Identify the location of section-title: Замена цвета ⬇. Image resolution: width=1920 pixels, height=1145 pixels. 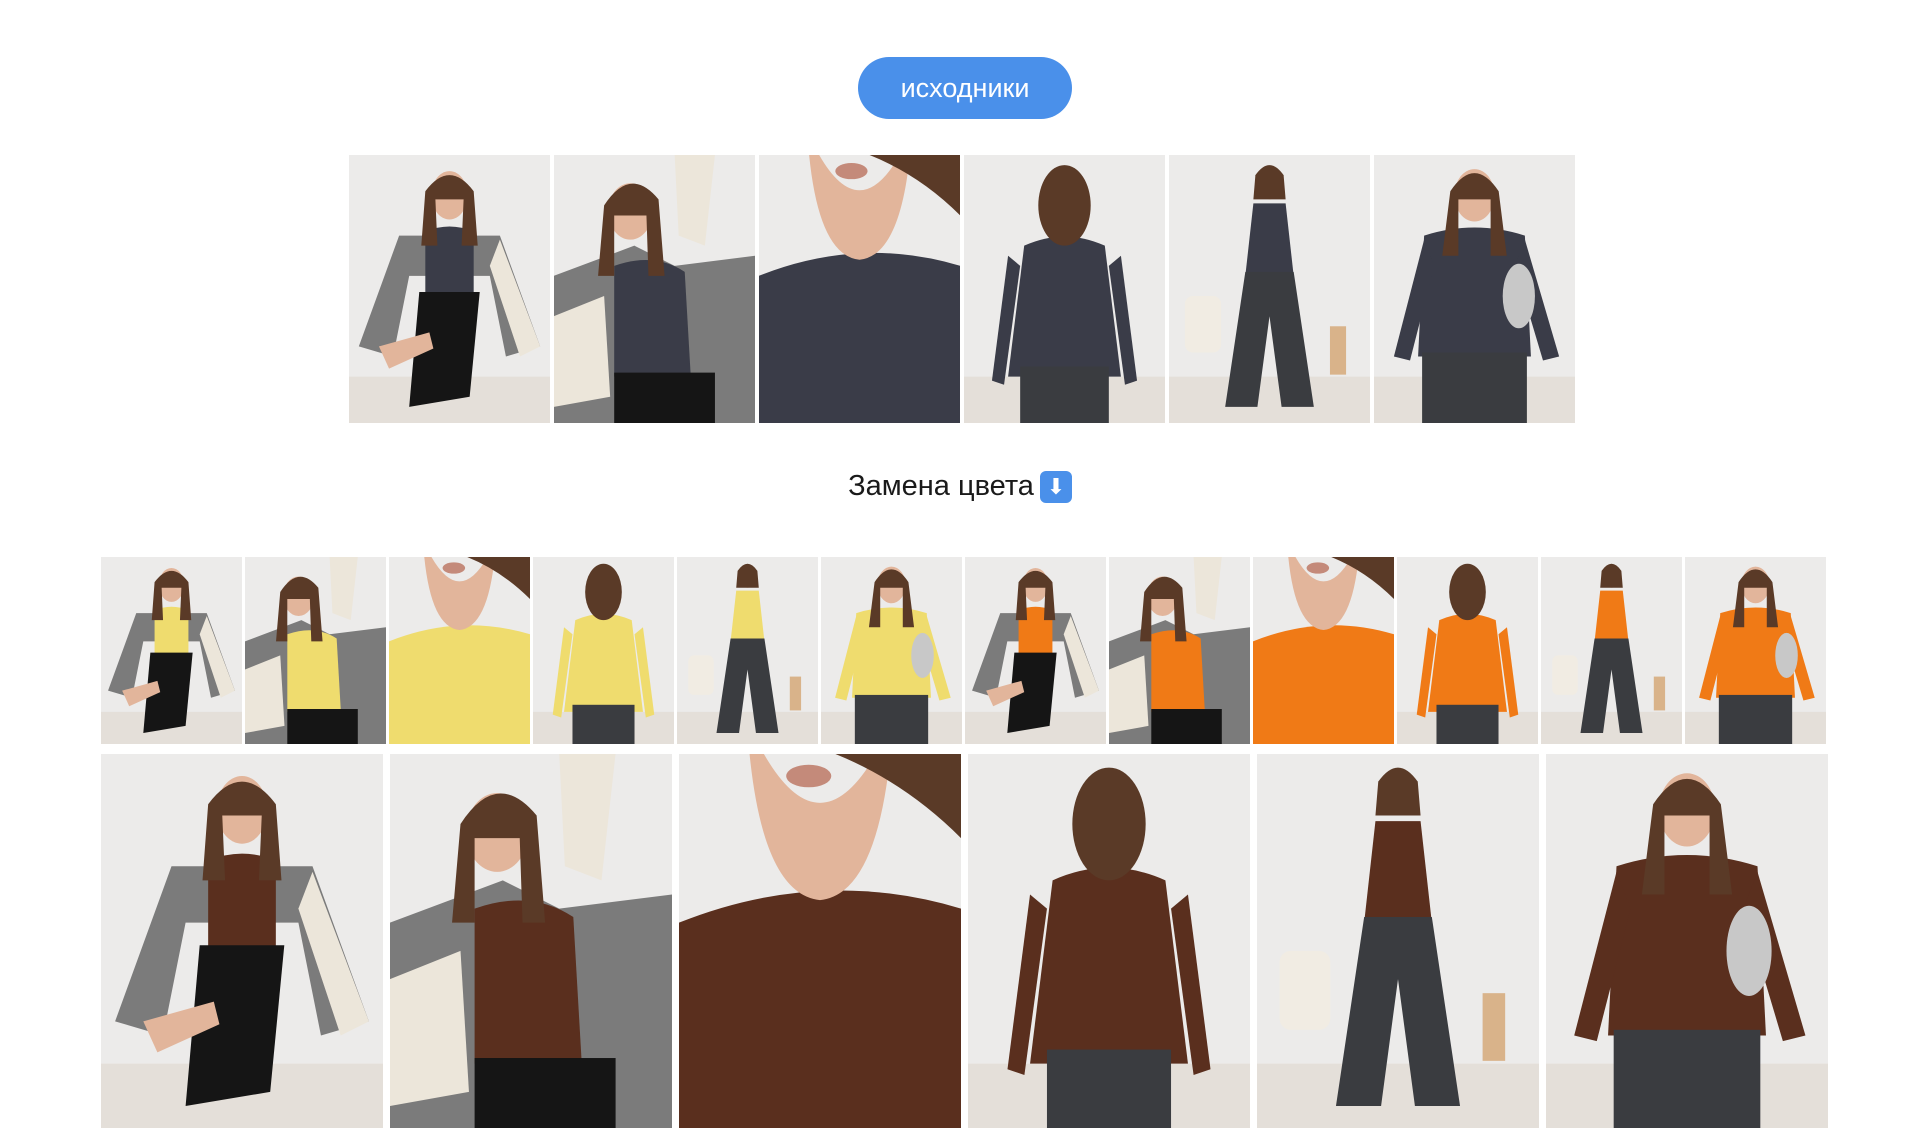
(960, 486).